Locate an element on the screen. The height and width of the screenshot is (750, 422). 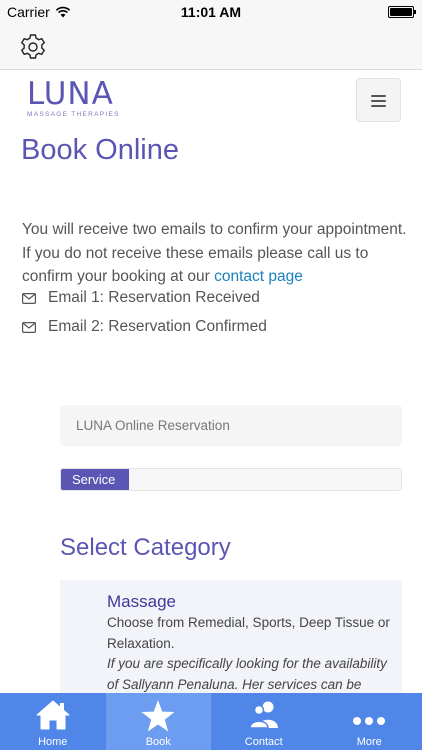
settings-button is located at coordinates (33, 47).